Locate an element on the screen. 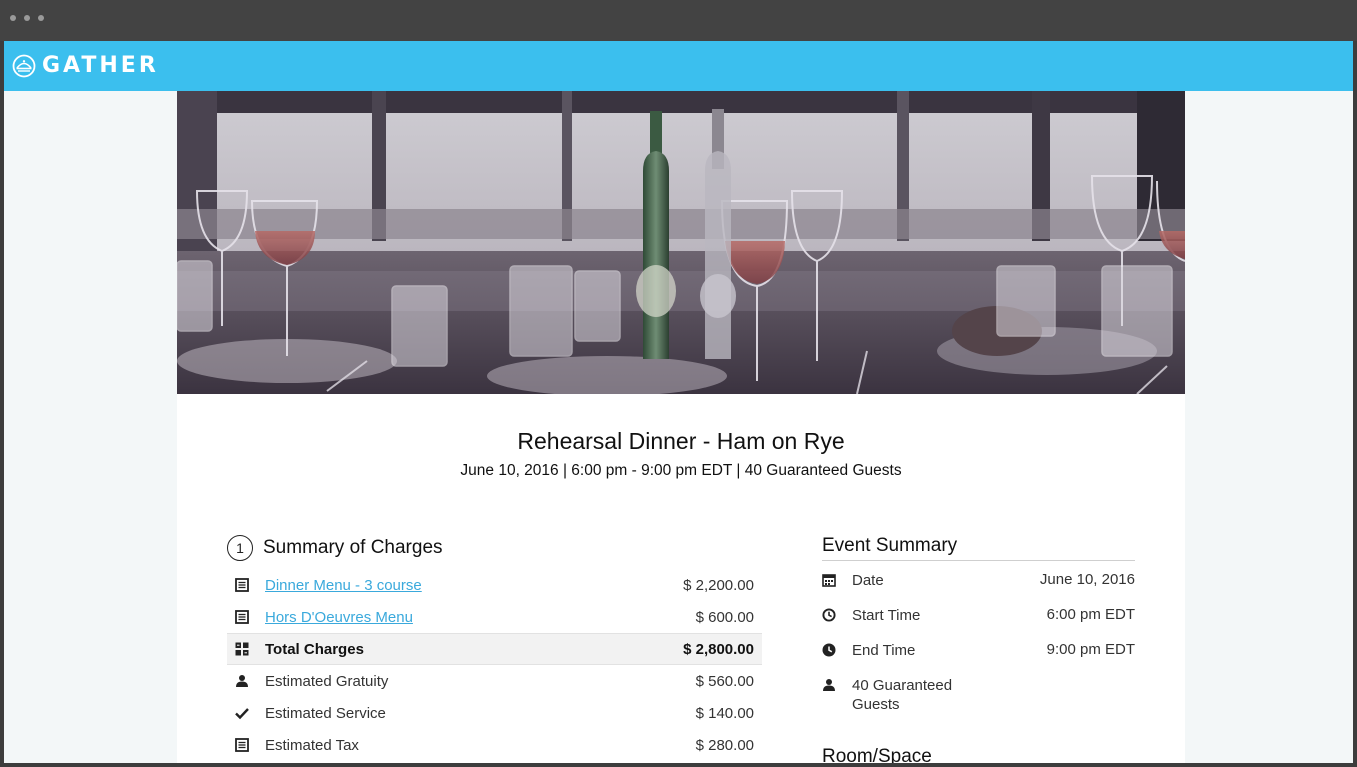 The width and height of the screenshot is (1357, 767). summary-row-start-time: Start Time 6:00 pm EDT is located at coordinates (978, 613).